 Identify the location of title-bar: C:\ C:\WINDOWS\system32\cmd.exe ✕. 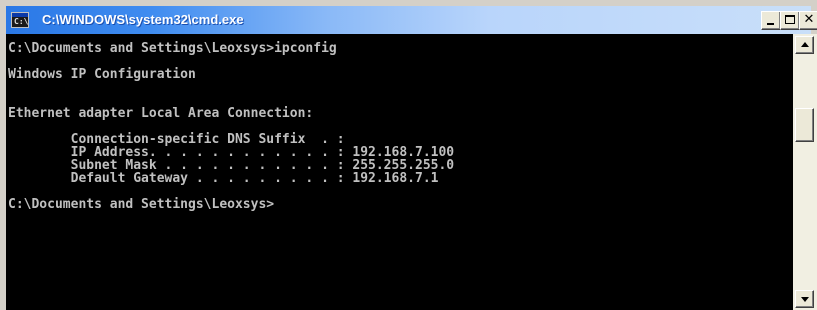
(411, 20).